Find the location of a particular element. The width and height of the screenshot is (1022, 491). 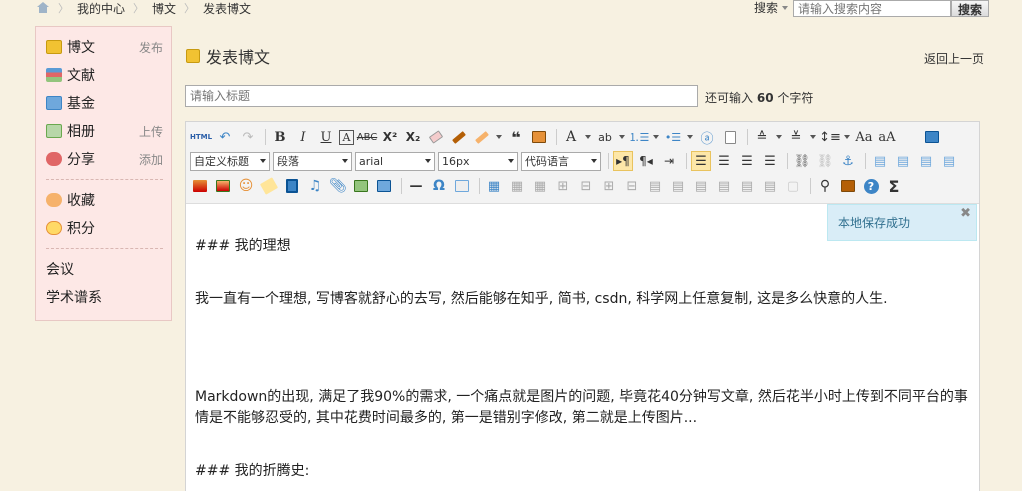

video-icon is located at coordinates (292, 186).